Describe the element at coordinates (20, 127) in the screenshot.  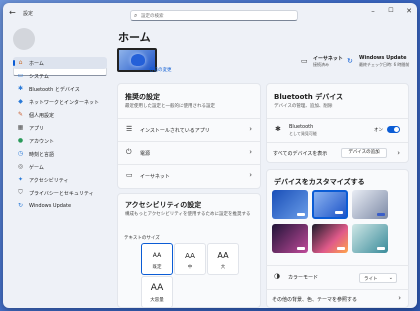
I see `apps-icon: ▦` at that location.